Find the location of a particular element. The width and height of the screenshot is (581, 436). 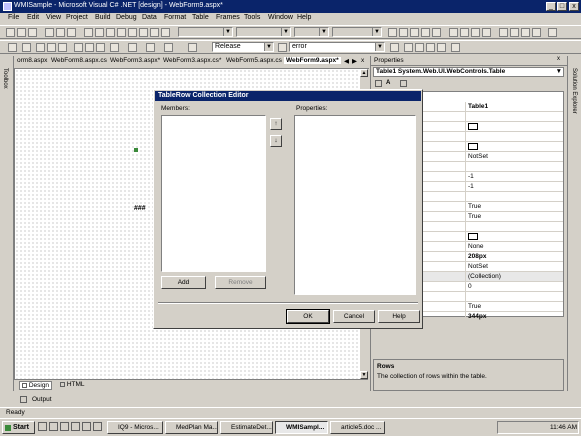

bulleted-list-icon is located at coordinates (514, 32).